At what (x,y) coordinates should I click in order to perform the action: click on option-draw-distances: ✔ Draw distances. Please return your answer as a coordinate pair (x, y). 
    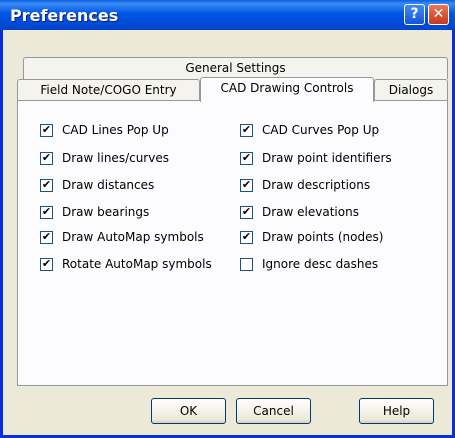
    Looking at the image, I should click on (97, 185).